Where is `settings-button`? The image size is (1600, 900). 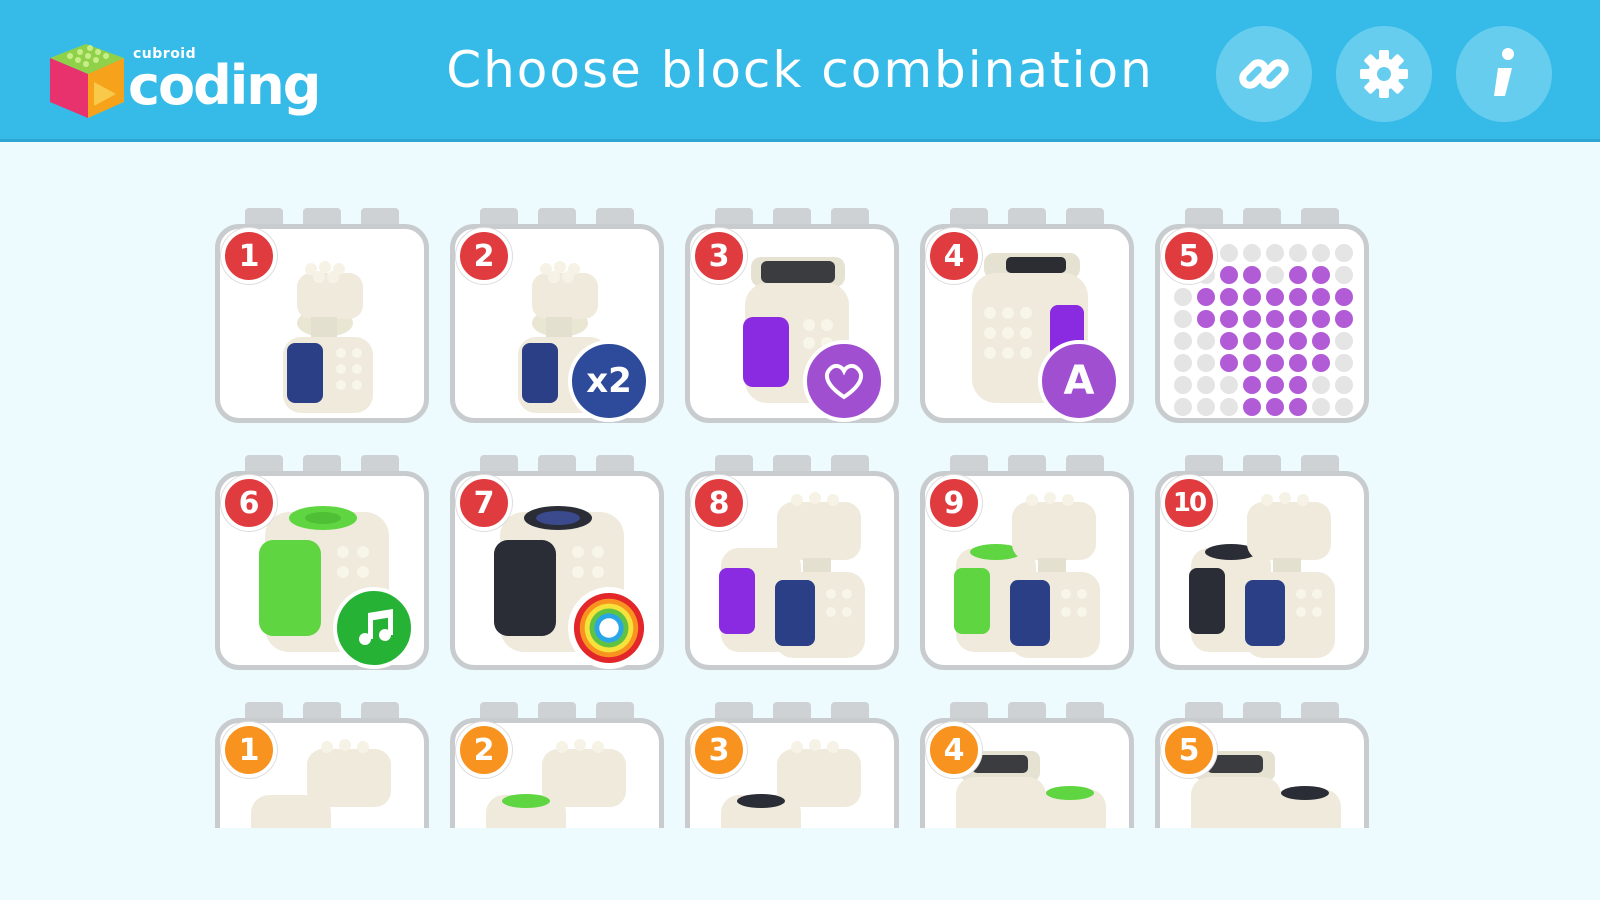 settings-button is located at coordinates (1384, 74).